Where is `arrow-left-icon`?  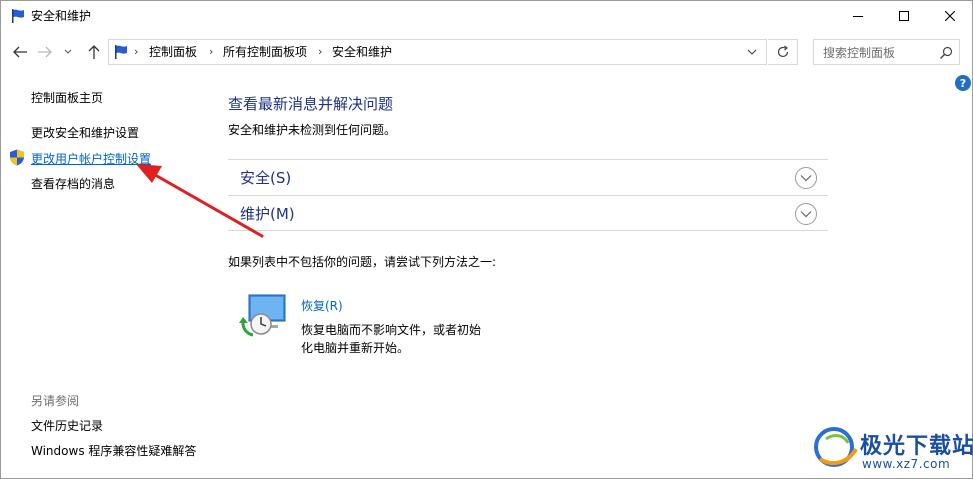
arrow-left-icon is located at coordinates (20, 52).